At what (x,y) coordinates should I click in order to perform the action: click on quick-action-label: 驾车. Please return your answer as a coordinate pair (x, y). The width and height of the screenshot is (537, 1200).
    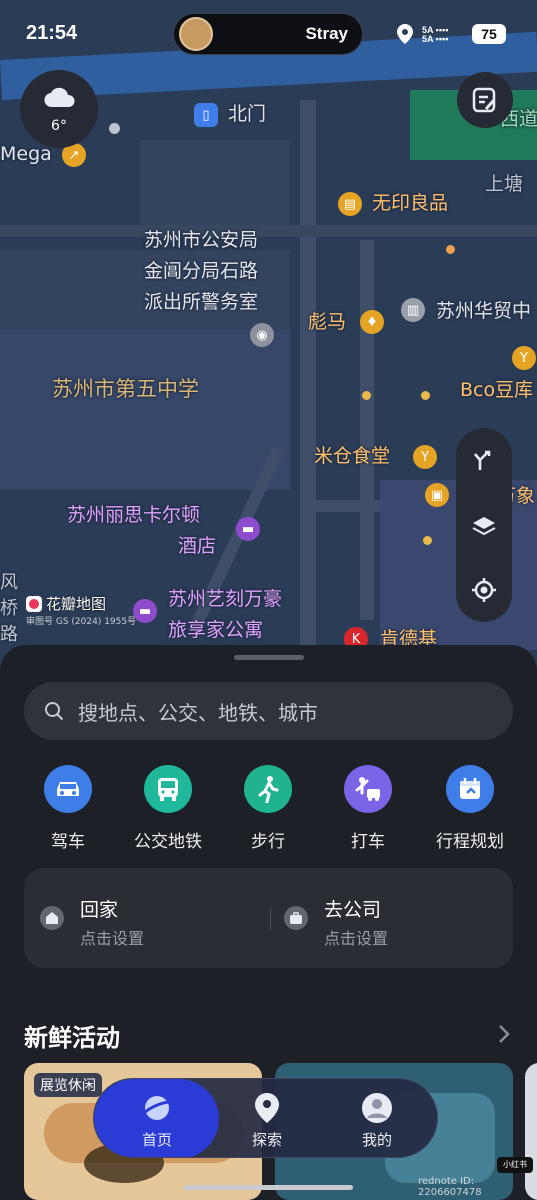
    Looking at the image, I should click on (68, 842).